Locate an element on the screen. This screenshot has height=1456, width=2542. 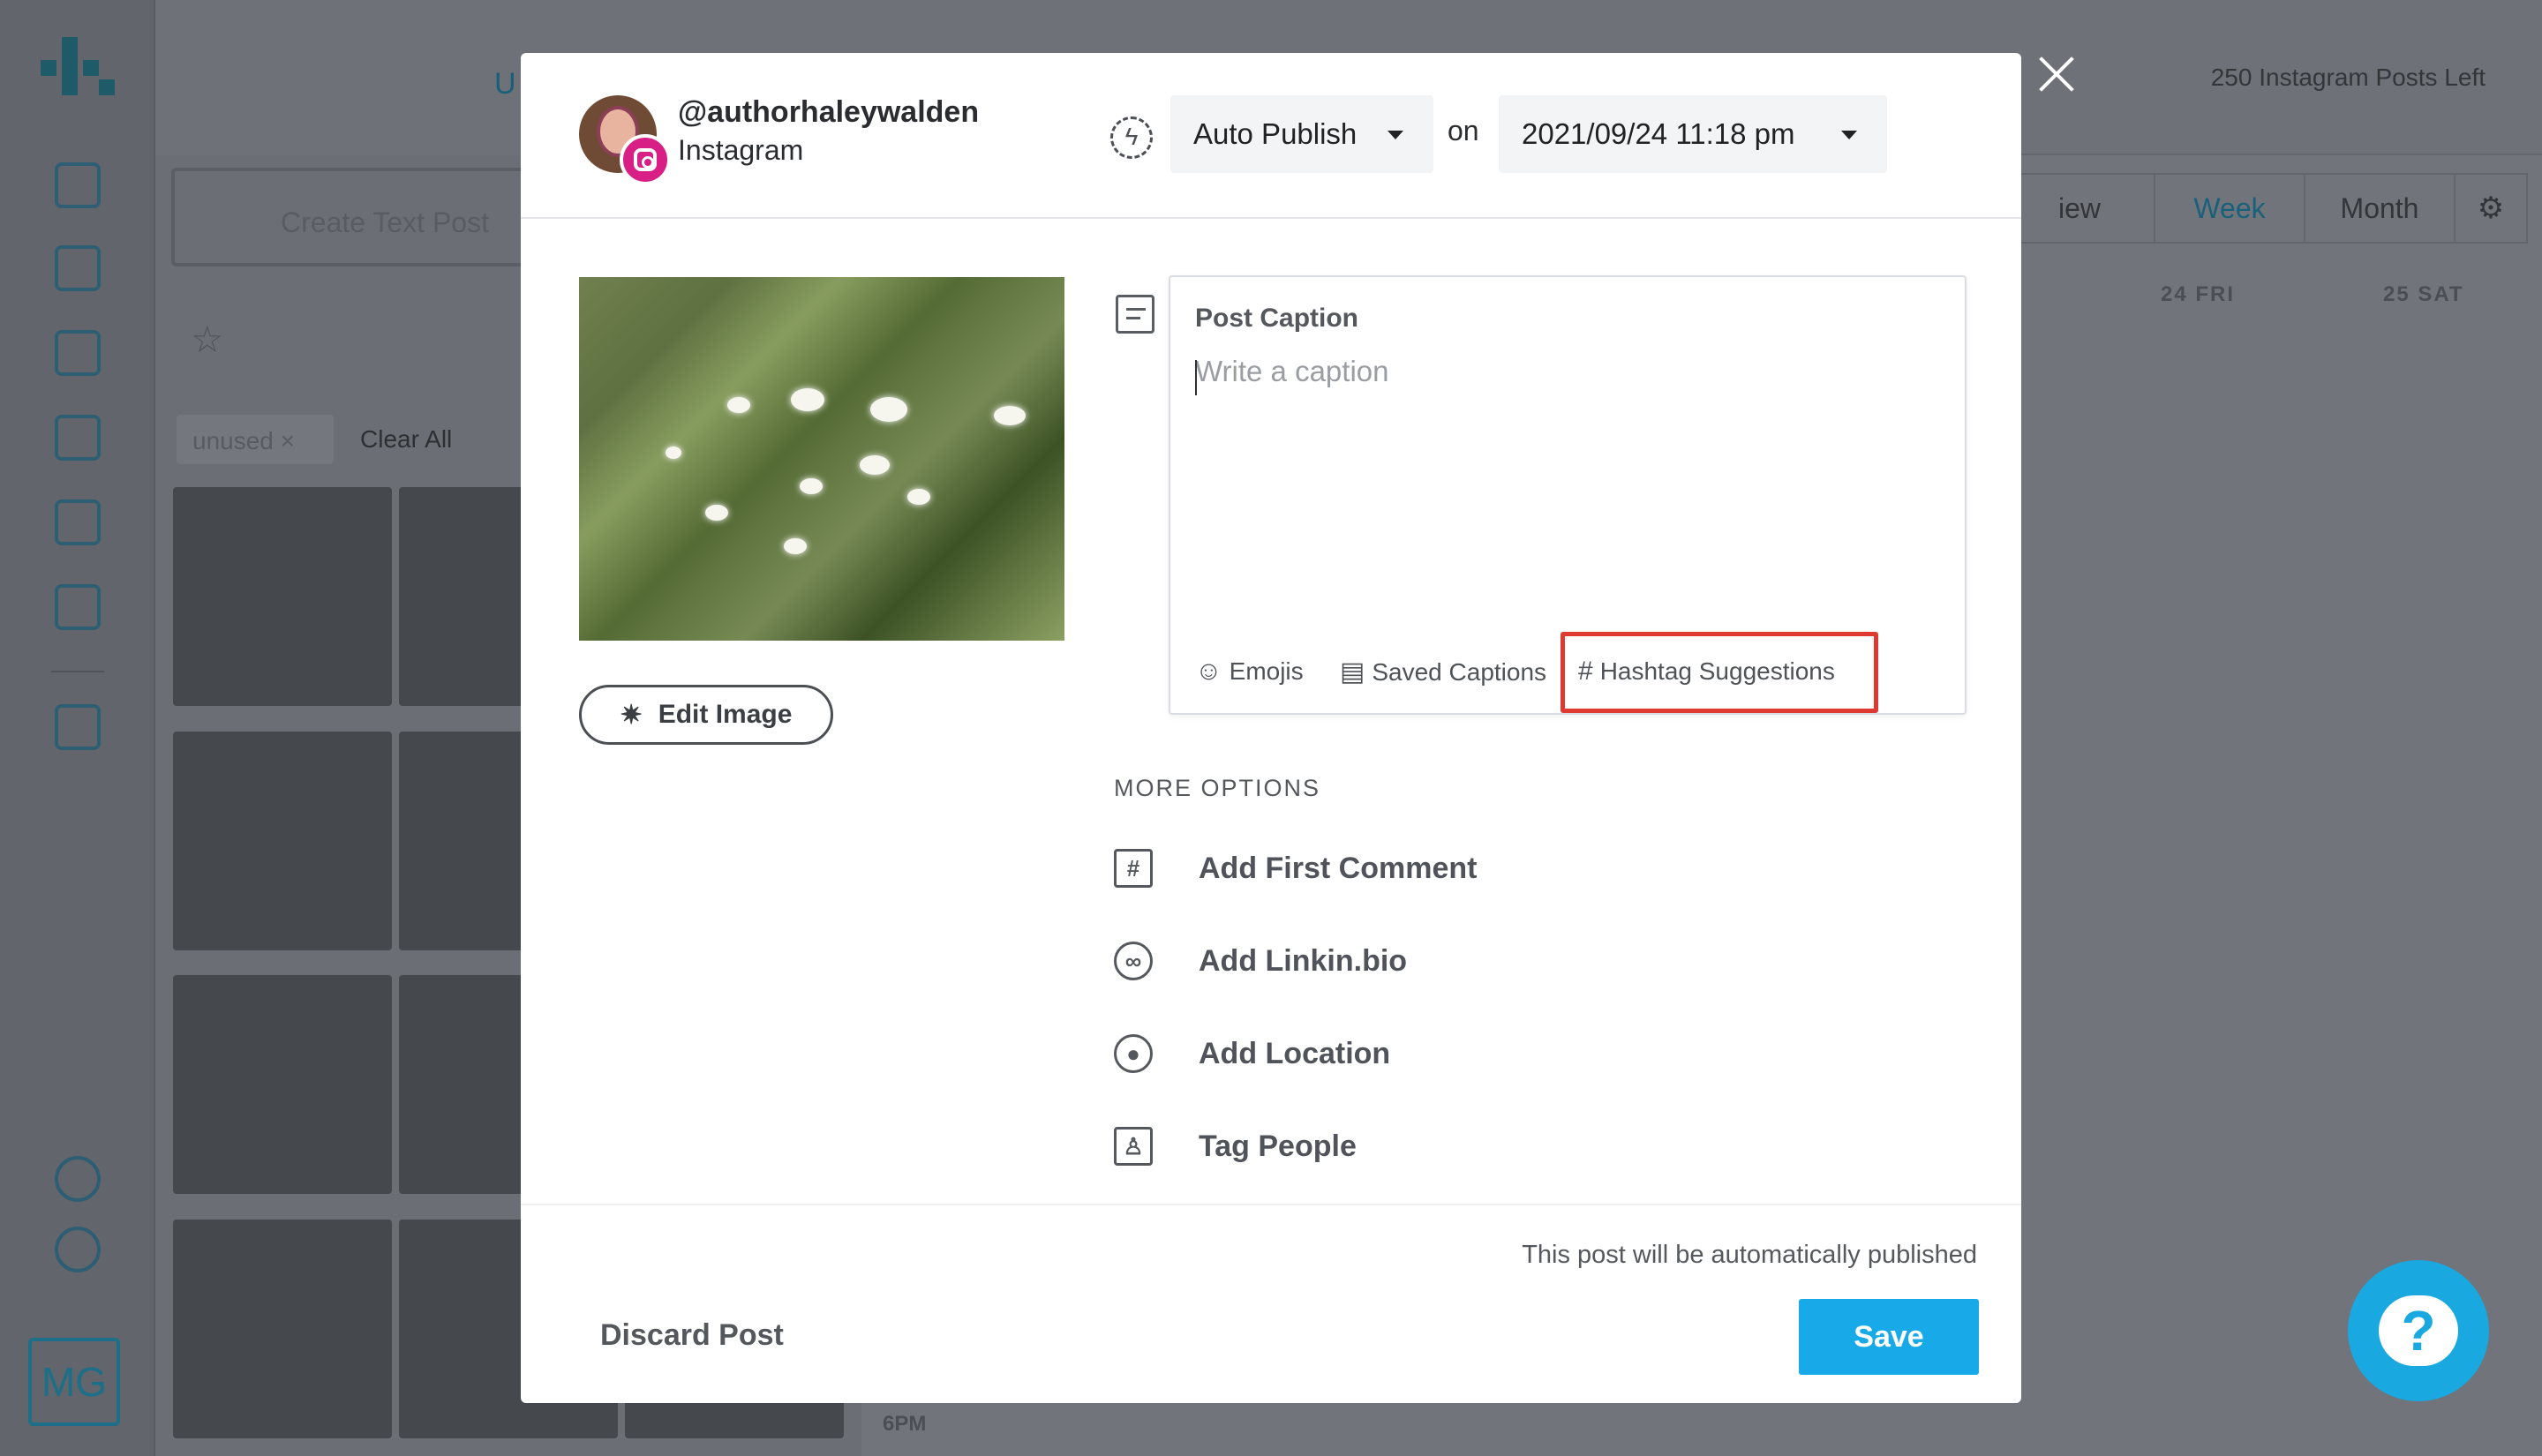
comment-hashtag-icon: # is located at coordinates (1133, 868).